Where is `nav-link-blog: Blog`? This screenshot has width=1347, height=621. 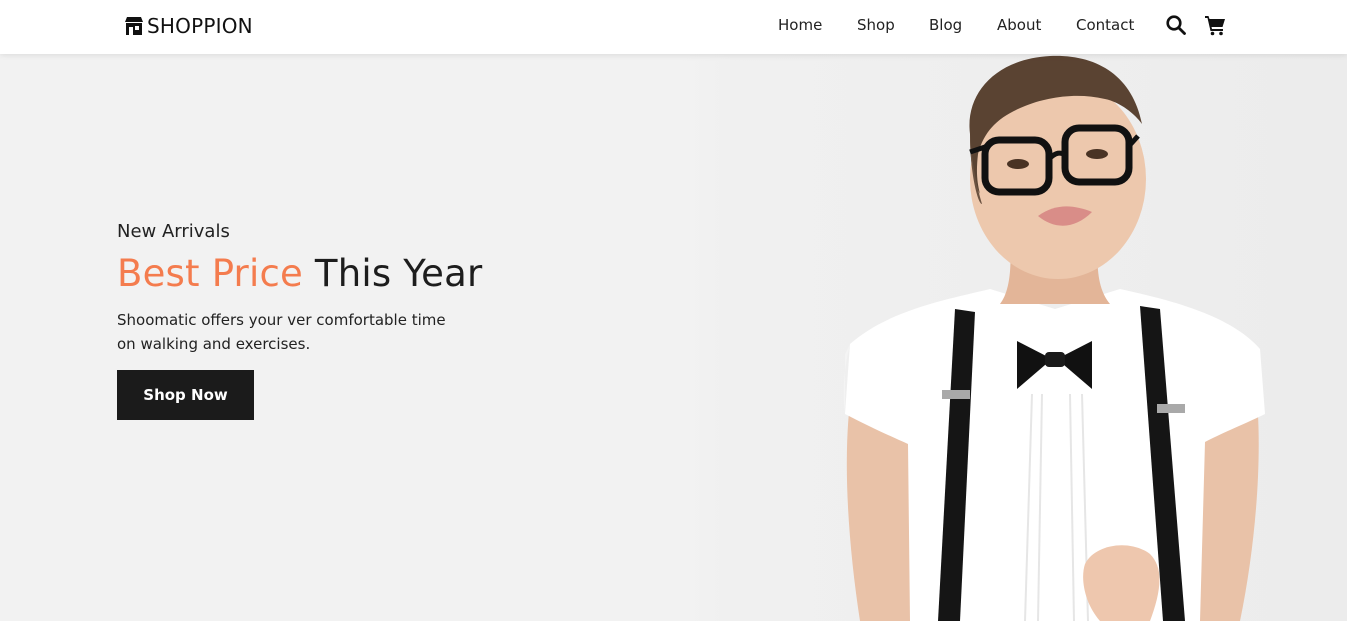 nav-link-blog: Blog is located at coordinates (945, 25).